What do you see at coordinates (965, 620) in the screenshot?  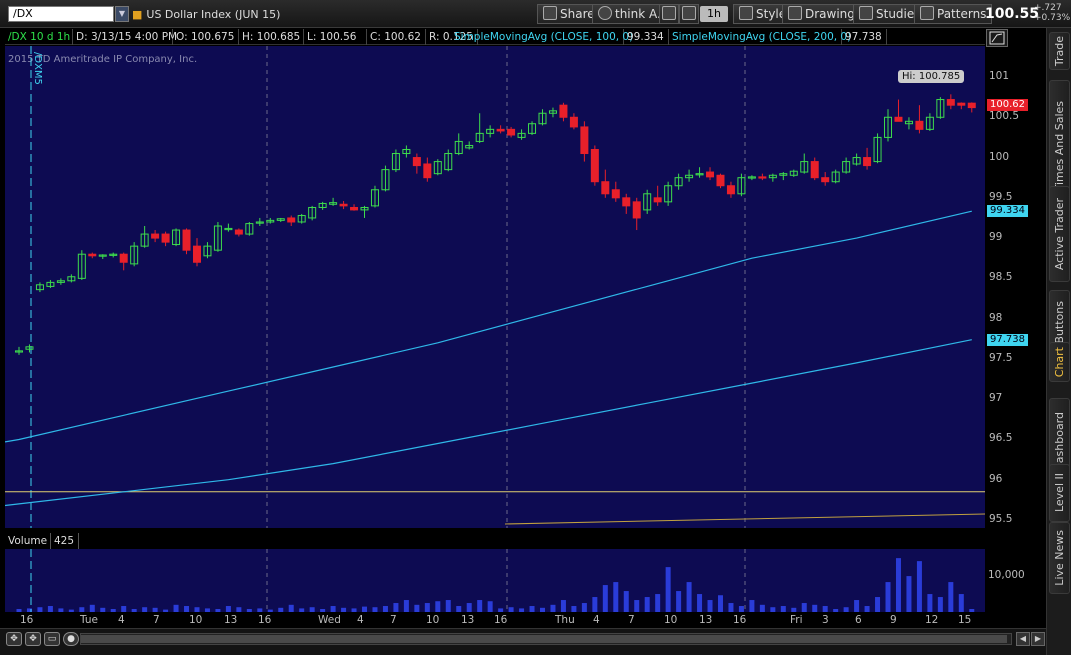 I see `time-axis-tick: 15` at bounding box center [965, 620].